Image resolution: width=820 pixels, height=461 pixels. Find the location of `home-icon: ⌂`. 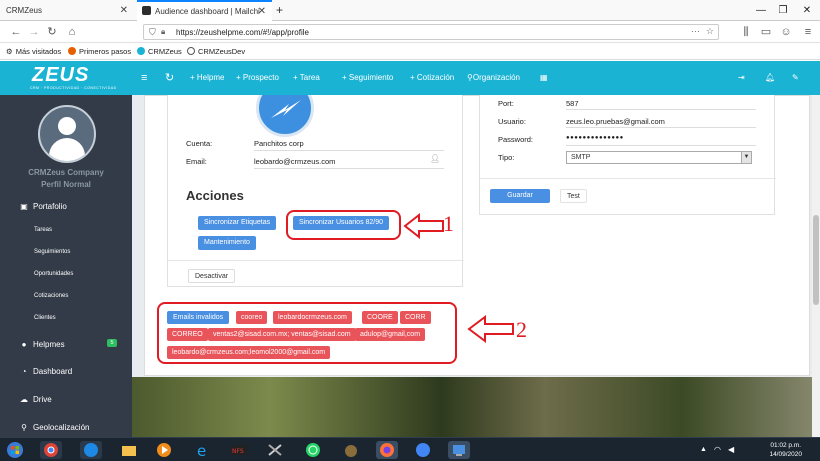

home-icon: ⌂ is located at coordinates (72, 32).